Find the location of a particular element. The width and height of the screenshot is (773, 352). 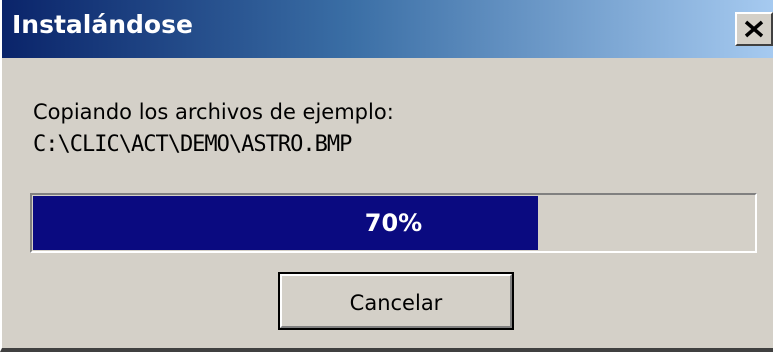

cancel-button: Cancelar is located at coordinates (396, 301).